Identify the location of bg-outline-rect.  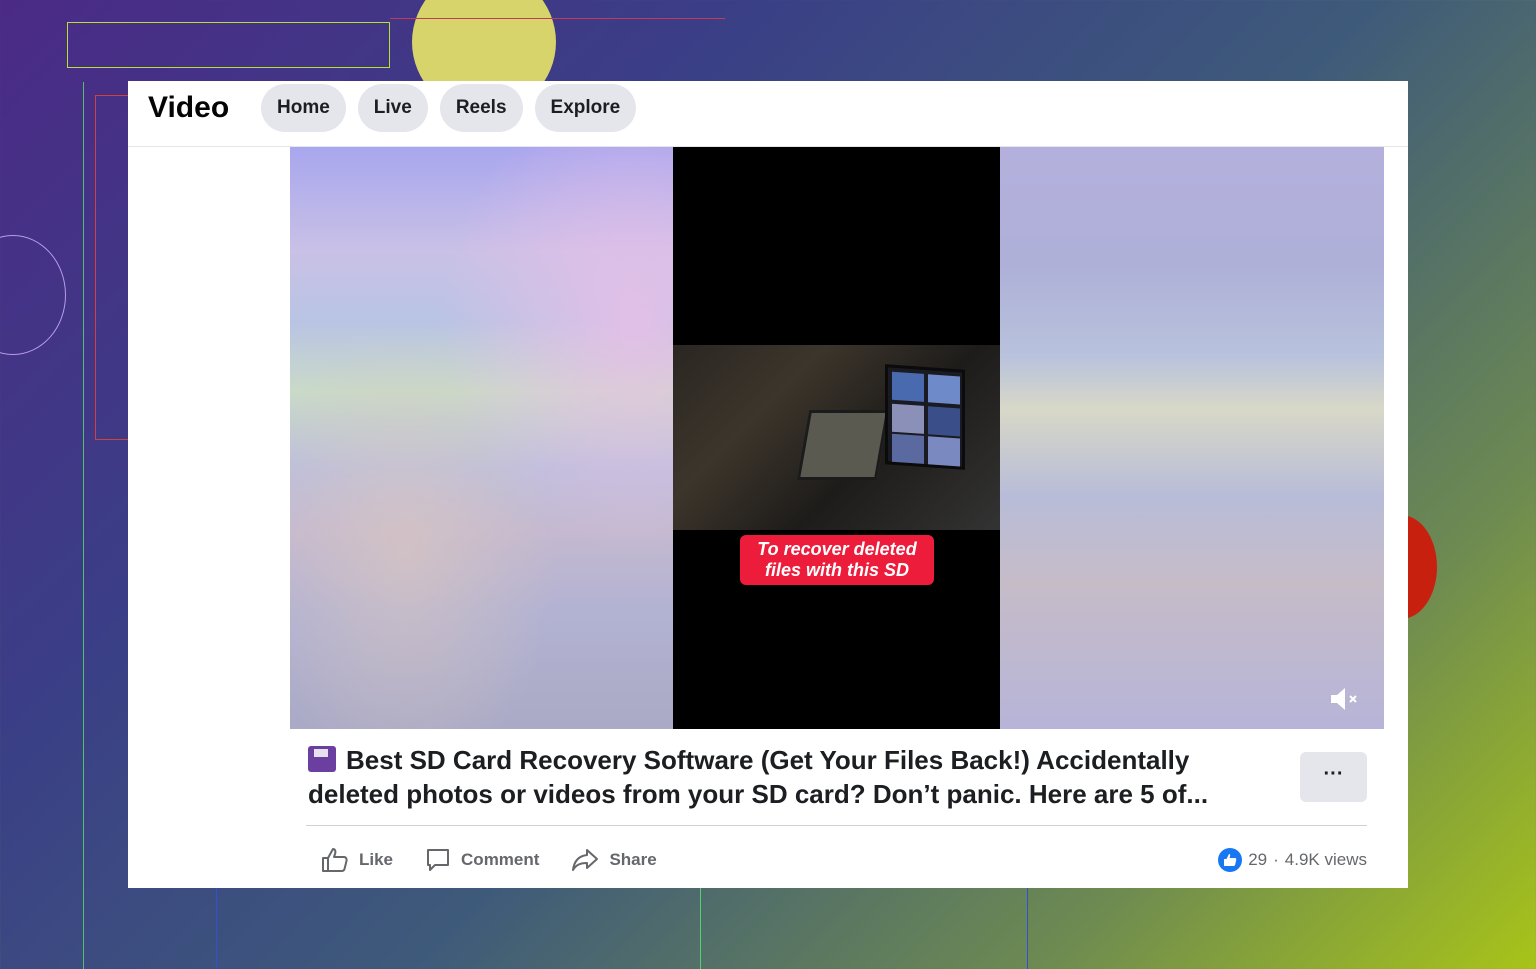
(228, 45).